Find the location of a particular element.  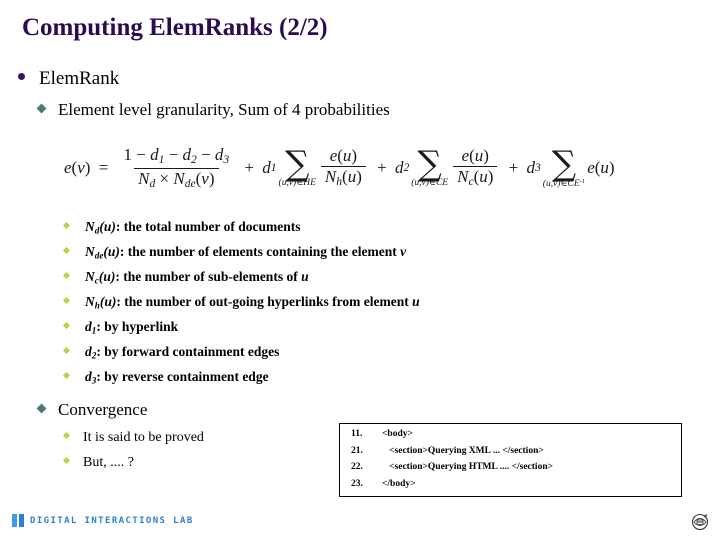

bullet-elemrank-label: ElemRank is located at coordinates (79, 78).